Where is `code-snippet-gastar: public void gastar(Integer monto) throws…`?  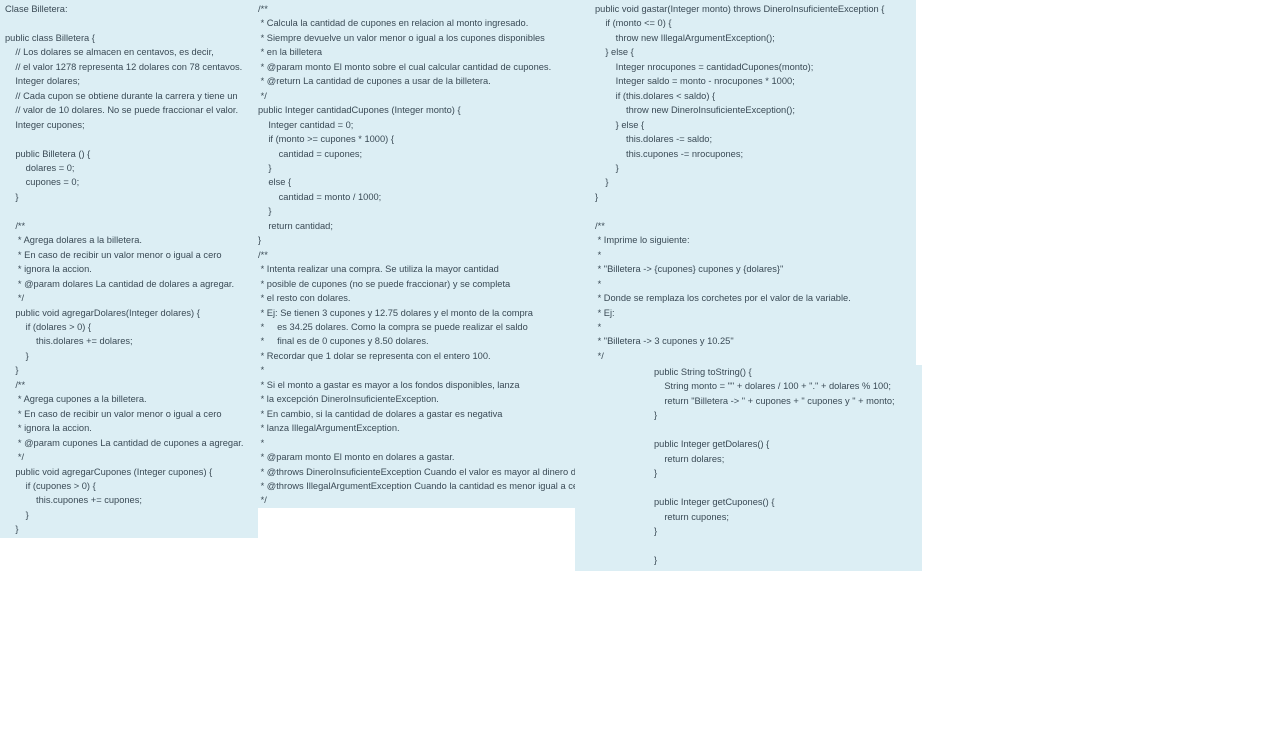 code-snippet-gastar: public void gastar(Integer monto) throws… is located at coordinates (747, 182).